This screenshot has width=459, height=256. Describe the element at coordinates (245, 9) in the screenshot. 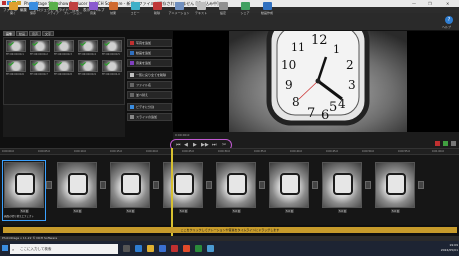

I see `share-button: シェア` at that location.